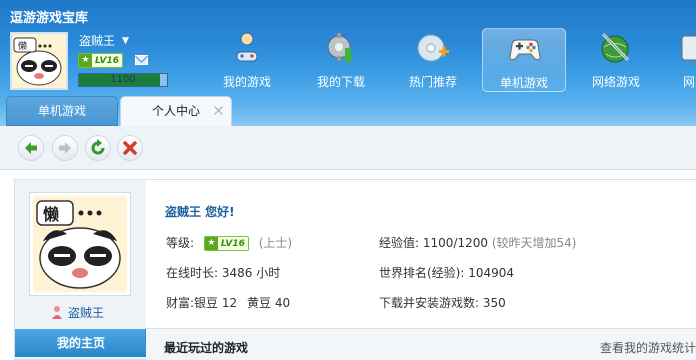  What do you see at coordinates (218, 110) in the screenshot?
I see `close-icon` at bounding box center [218, 110].